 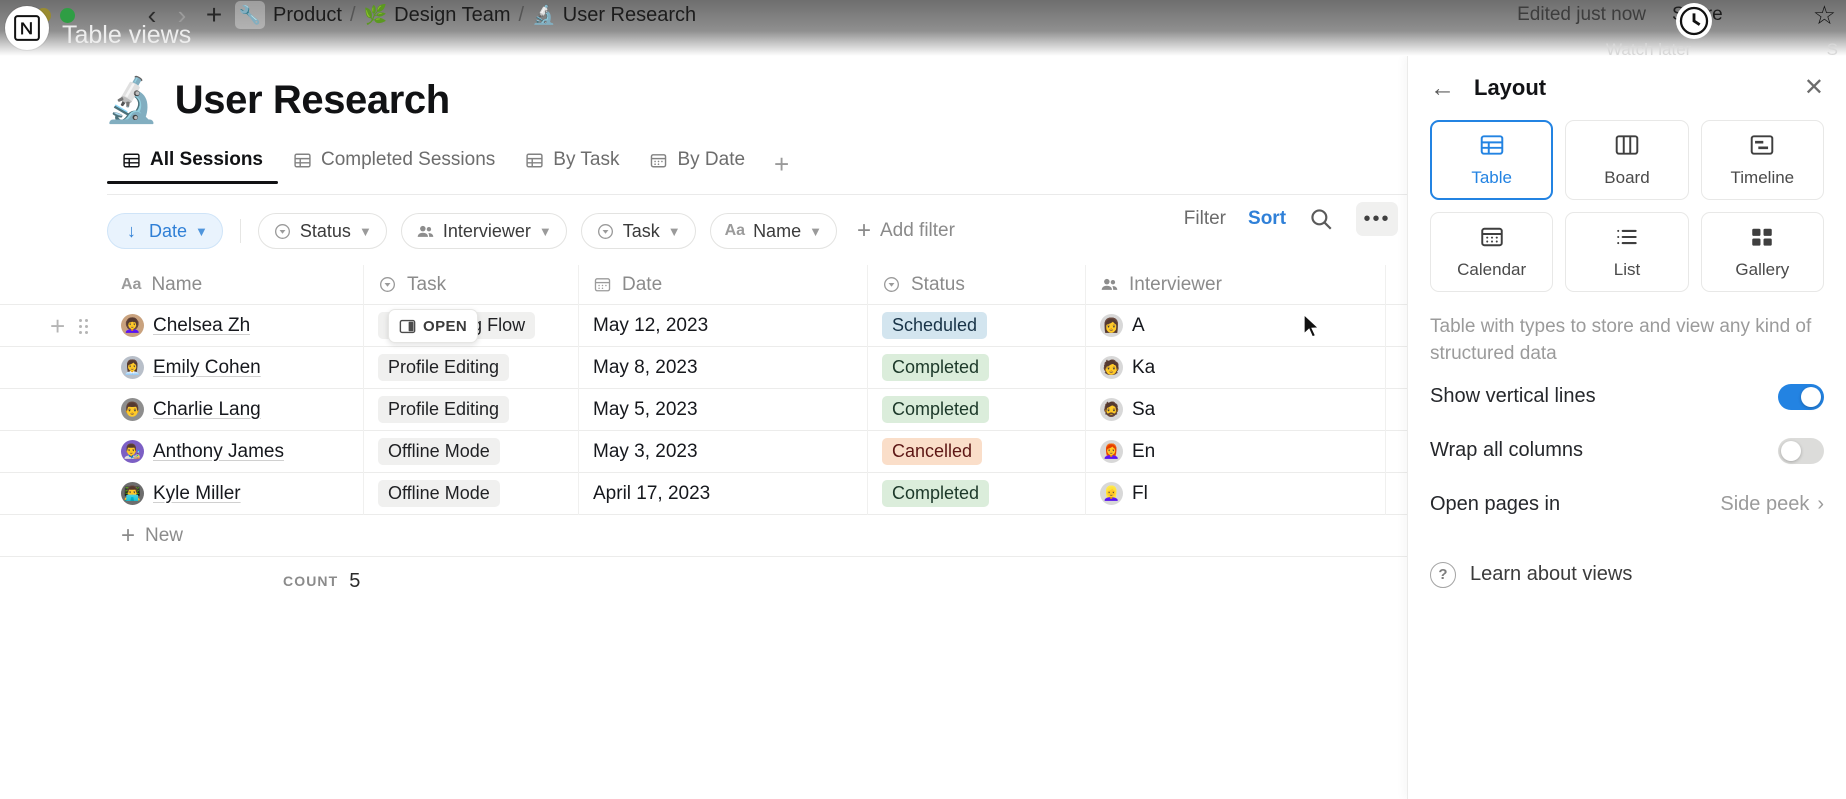 I want to click on column-header-status: Status, so click(x=977, y=284).